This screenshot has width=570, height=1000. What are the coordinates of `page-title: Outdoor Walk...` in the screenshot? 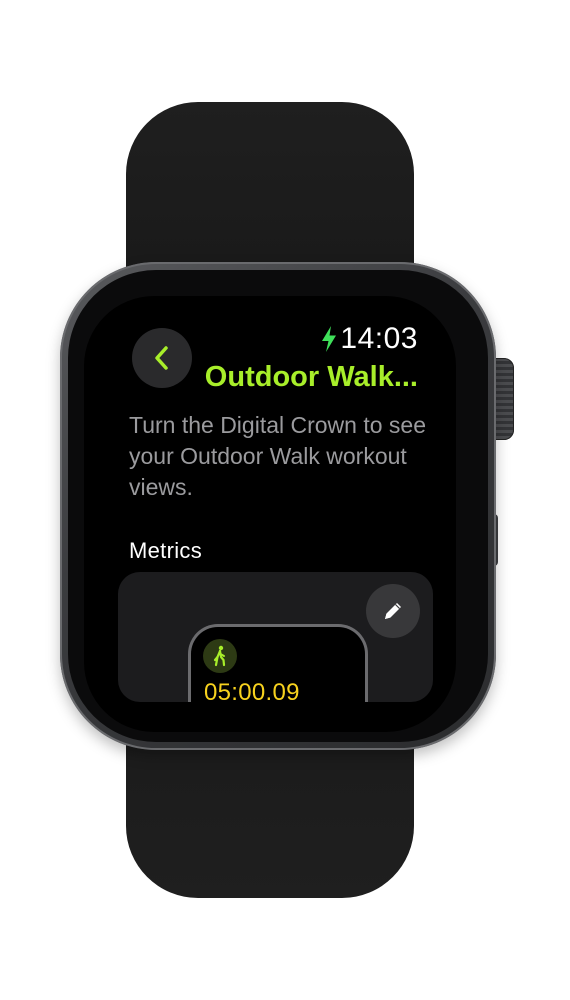 It's located at (311, 377).